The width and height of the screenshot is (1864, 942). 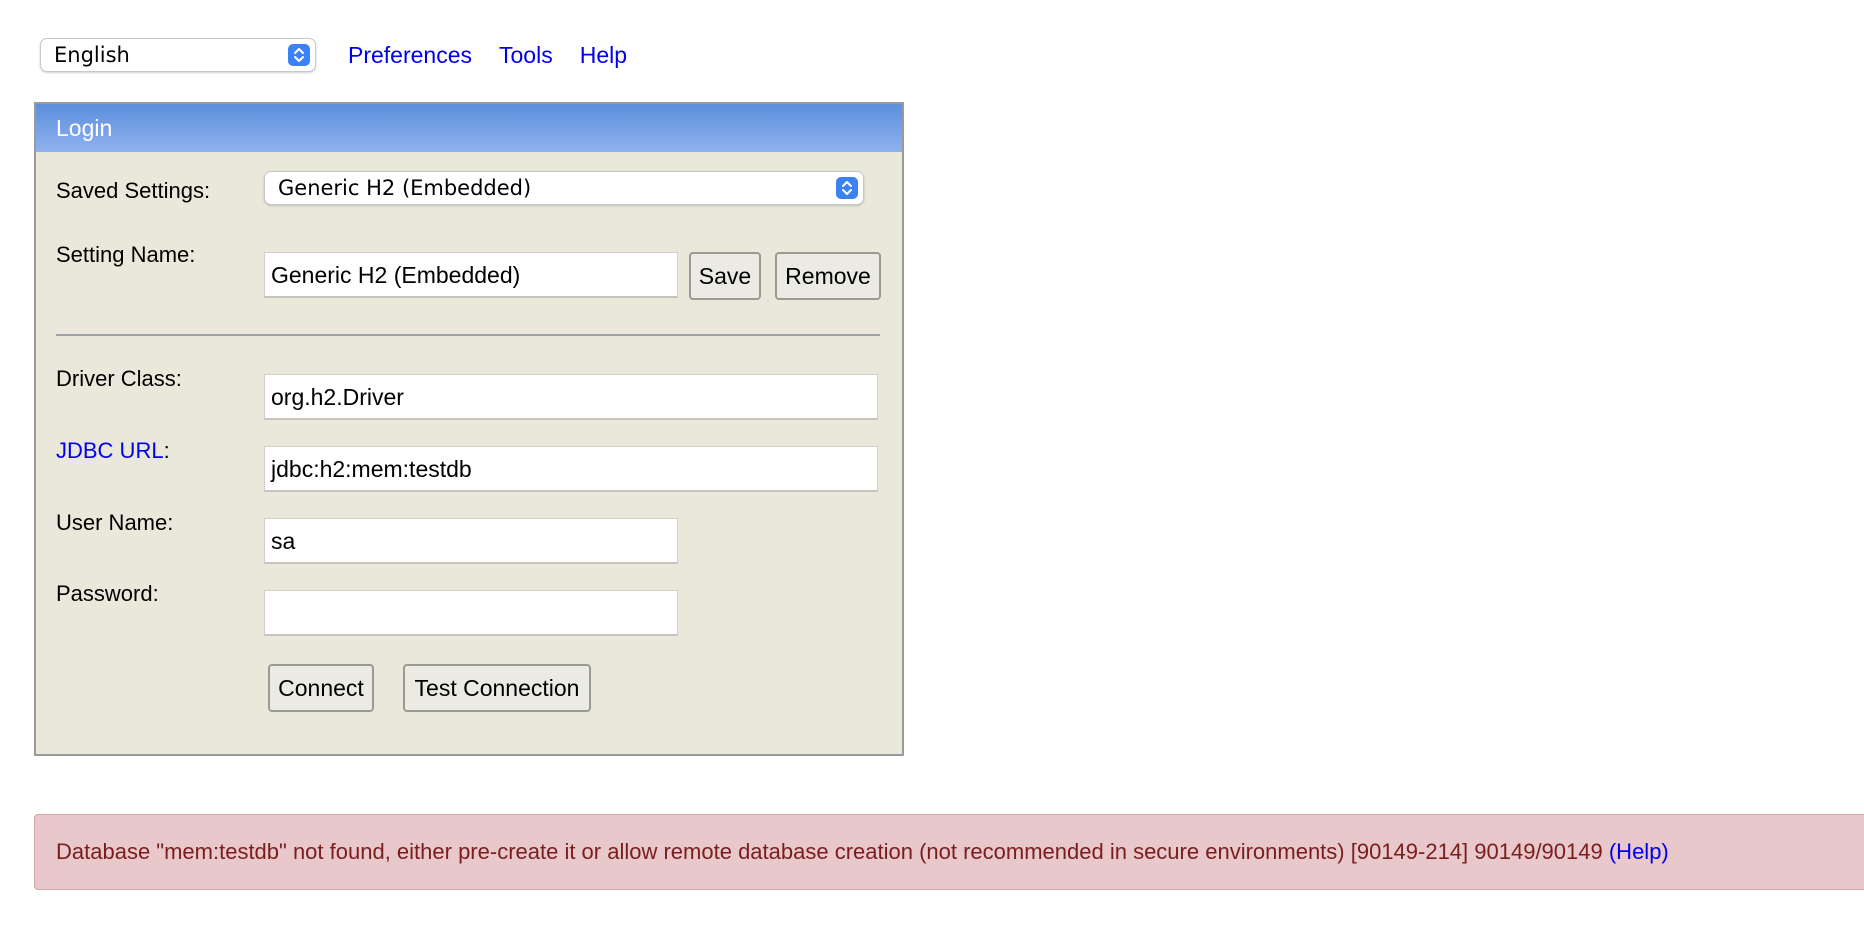 I want to click on top-bar: English Preferences Tools Help, so click(x=333, y=55).